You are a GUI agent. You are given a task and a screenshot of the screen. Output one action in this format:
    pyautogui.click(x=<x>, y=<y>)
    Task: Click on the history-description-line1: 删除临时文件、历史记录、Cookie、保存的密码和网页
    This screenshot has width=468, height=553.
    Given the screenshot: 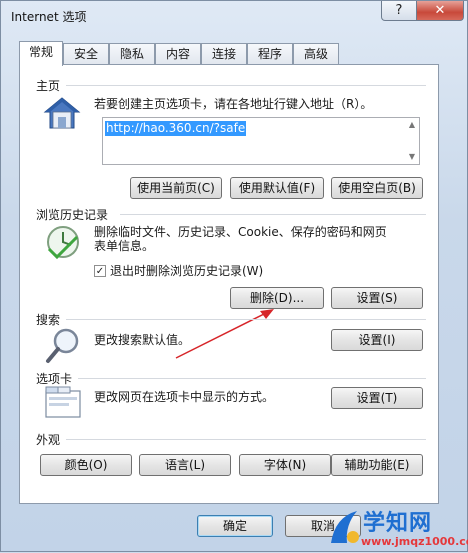 What is the action you would take?
    pyautogui.click(x=240, y=232)
    